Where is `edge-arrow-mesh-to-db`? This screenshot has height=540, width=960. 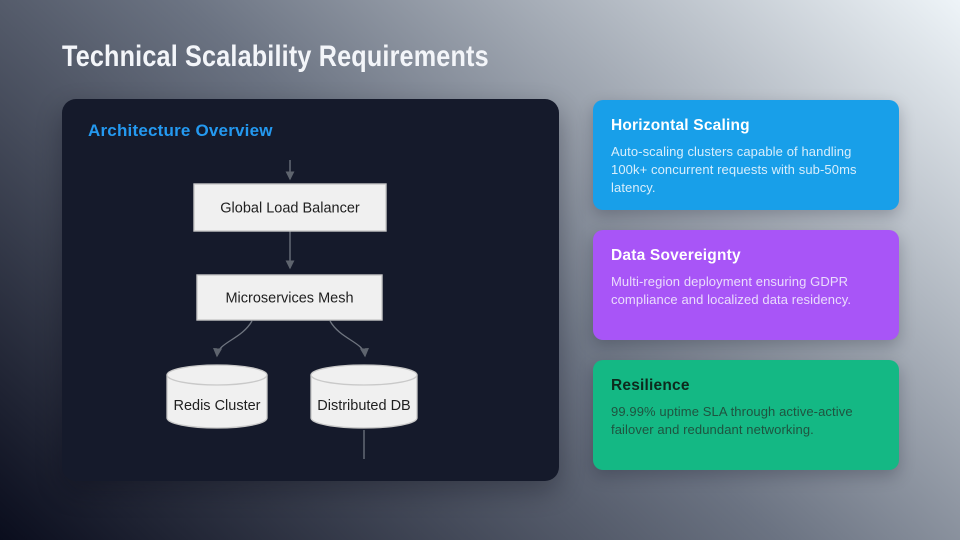 edge-arrow-mesh-to-db is located at coordinates (349, 339).